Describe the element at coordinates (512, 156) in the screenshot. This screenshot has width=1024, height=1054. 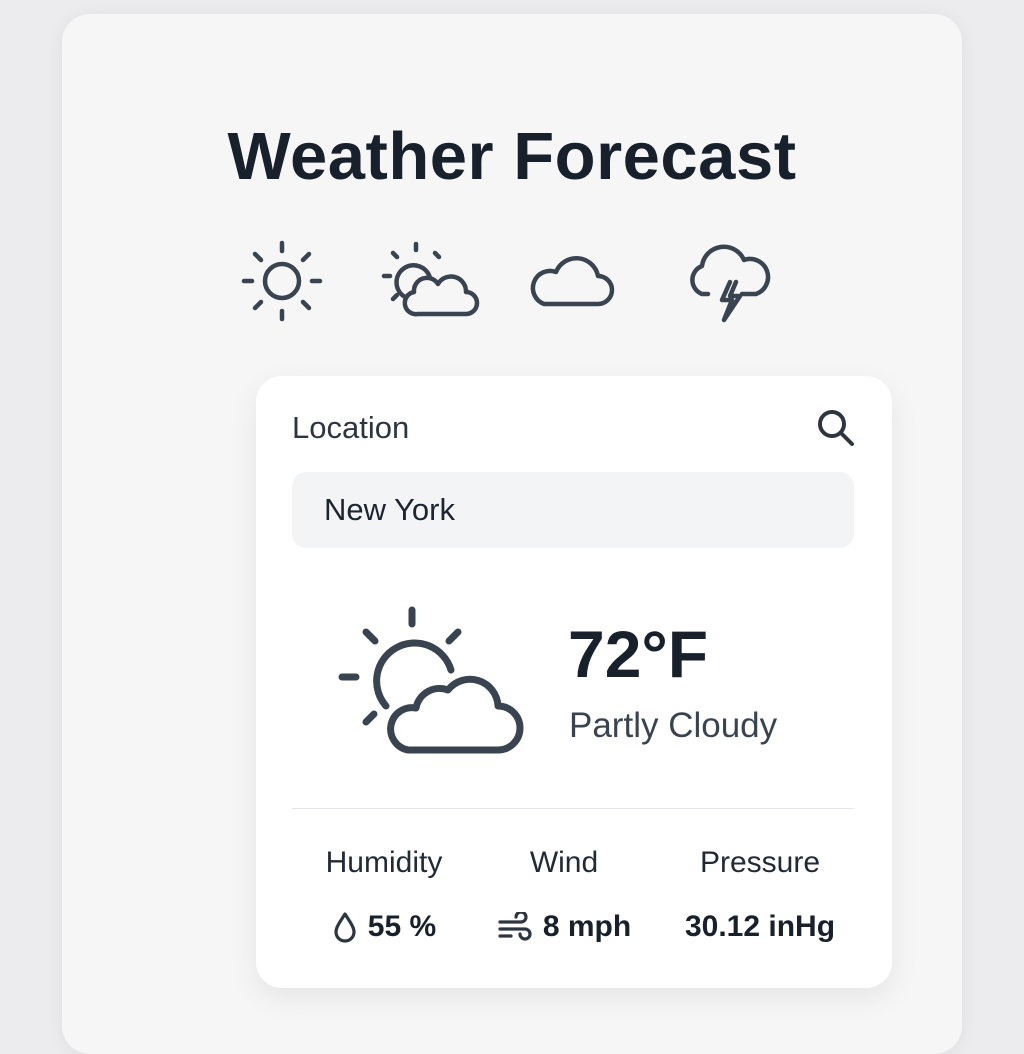
I see `page-title: Weather Forecast` at that location.